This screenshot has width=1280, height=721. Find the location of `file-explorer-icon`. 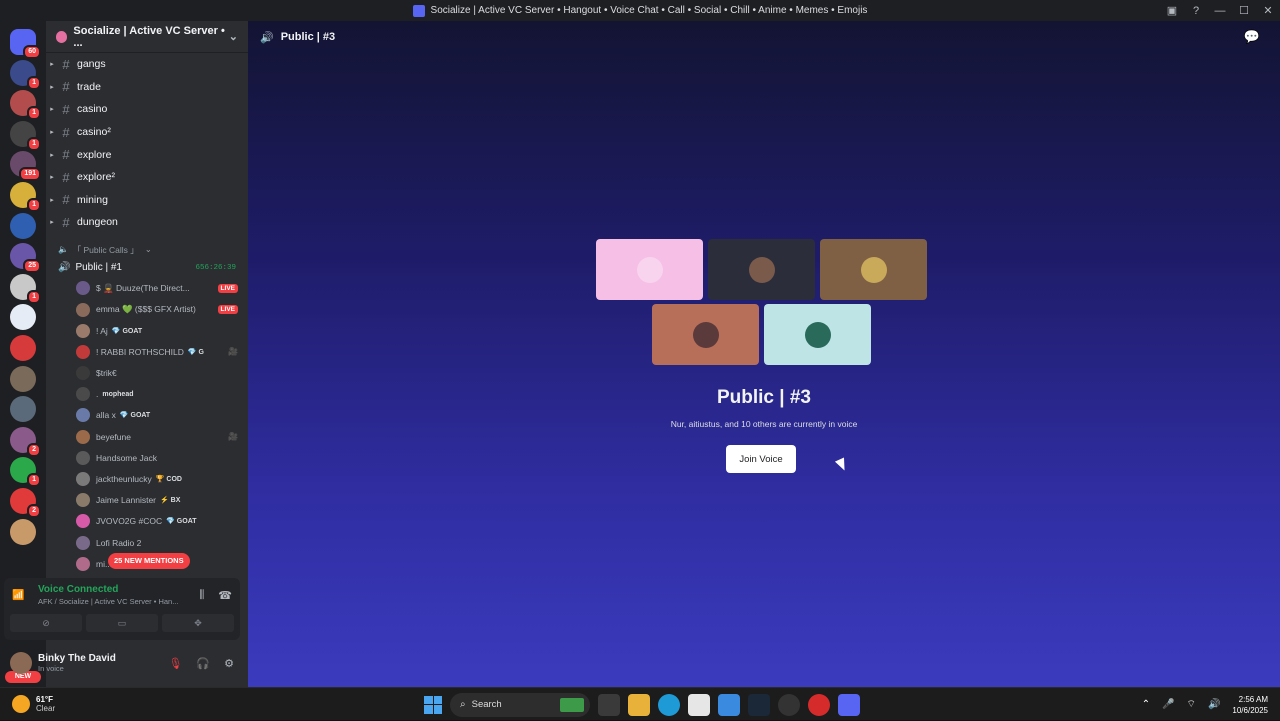

file-explorer-icon is located at coordinates (639, 704).